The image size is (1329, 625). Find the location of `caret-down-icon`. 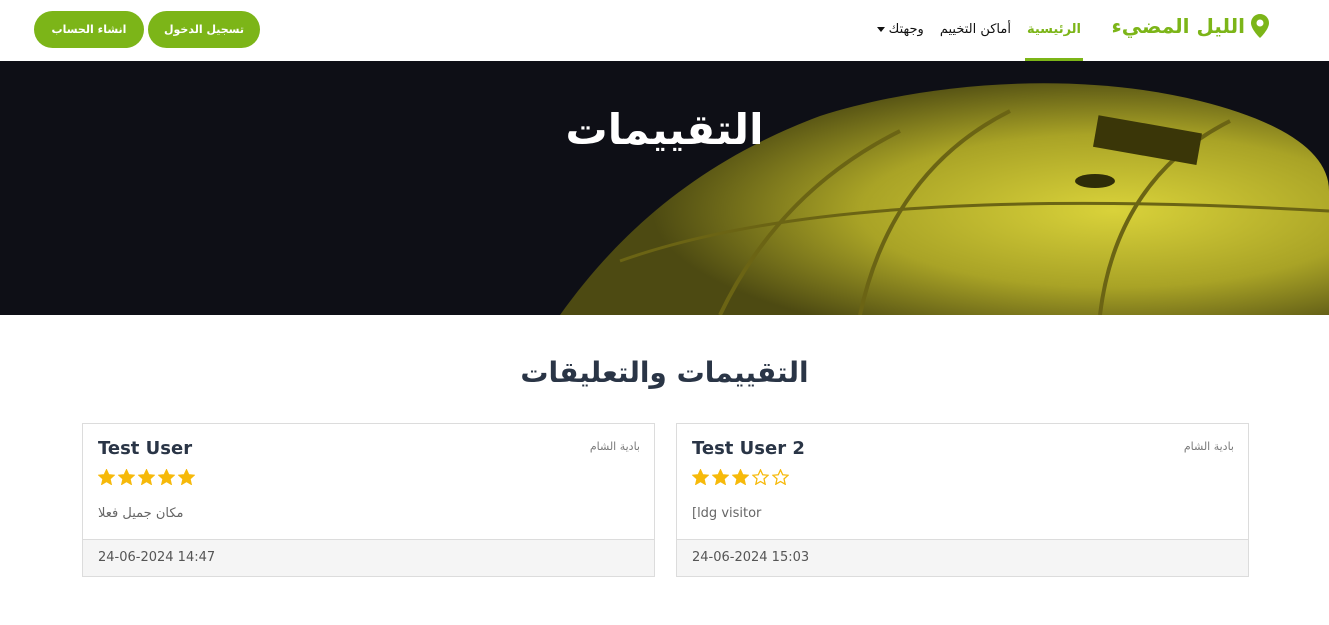

caret-down-icon is located at coordinates (880, 29).